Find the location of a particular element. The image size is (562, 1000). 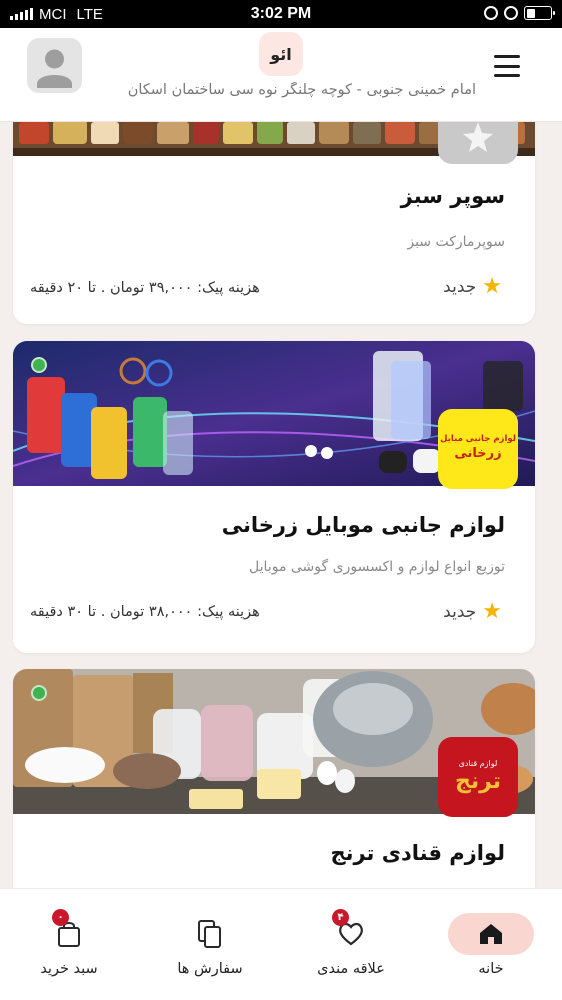

shopping-bag-icon is located at coordinates (69, 934).